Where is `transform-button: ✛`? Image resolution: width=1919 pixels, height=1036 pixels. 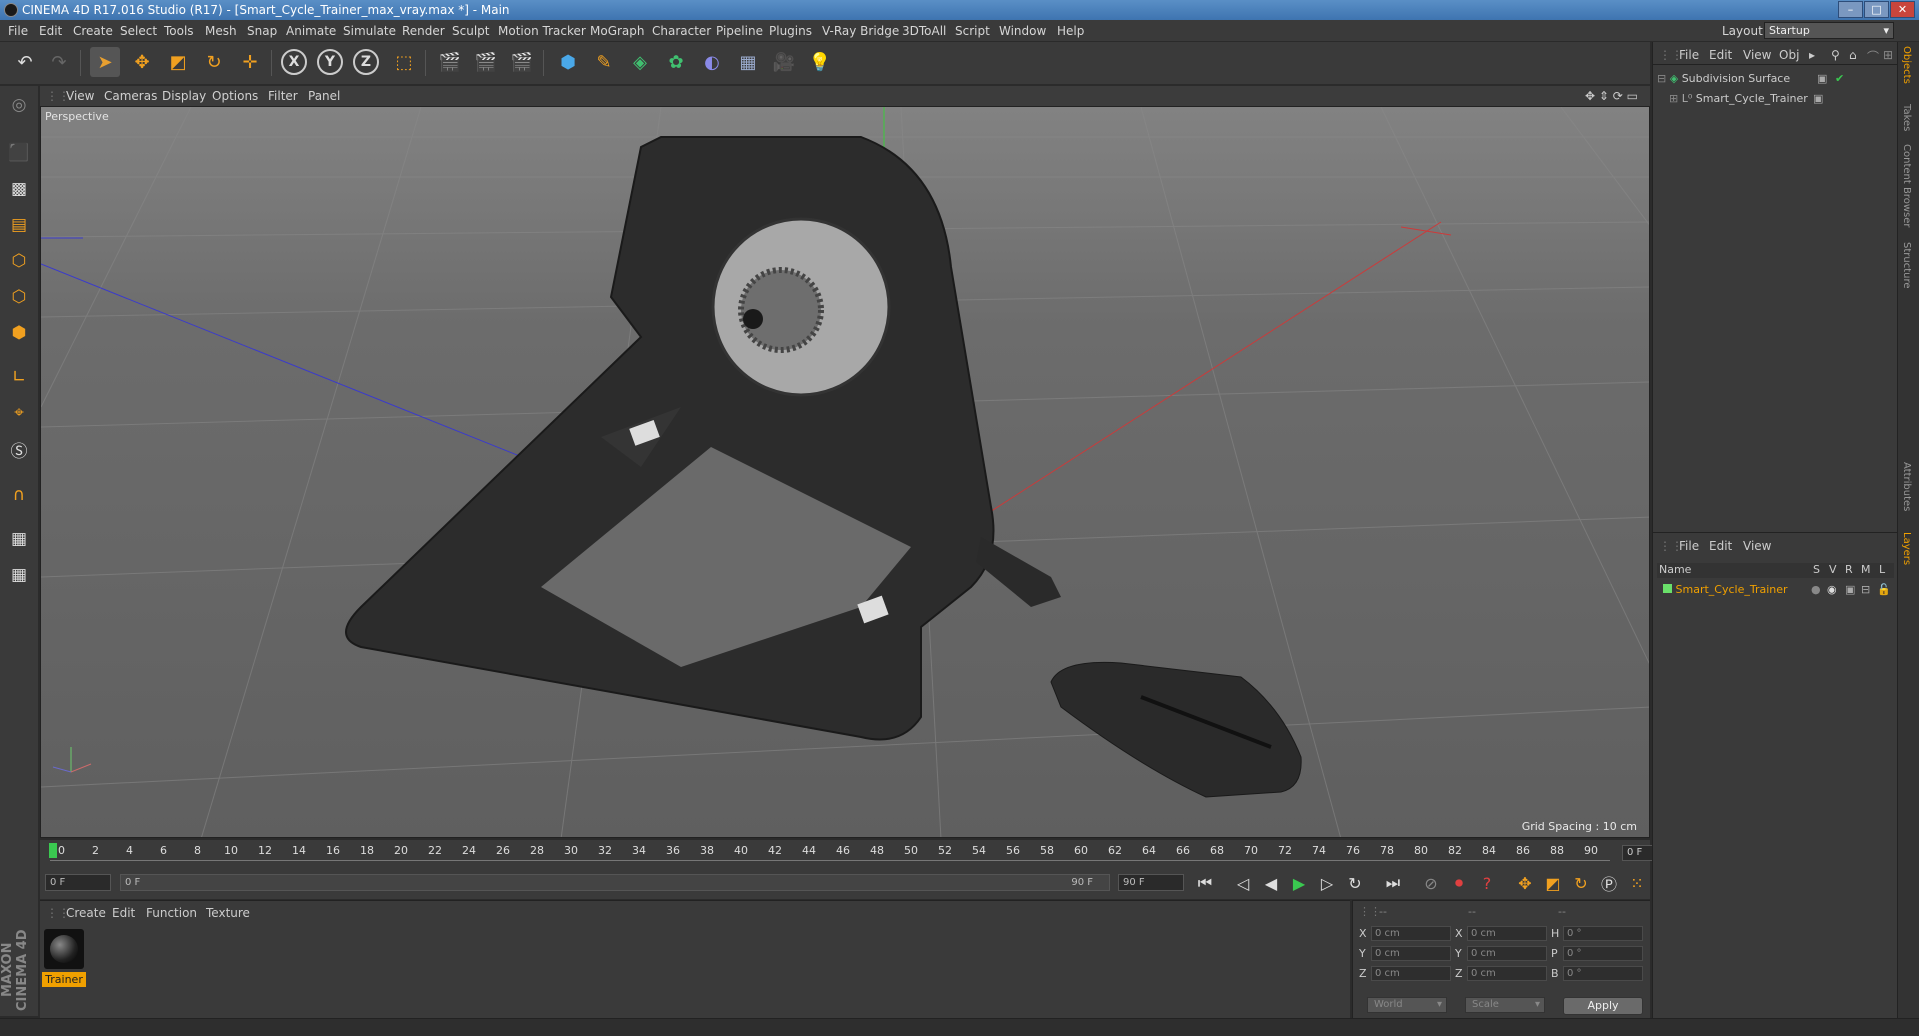 transform-button: ✛ is located at coordinates (250, 62).